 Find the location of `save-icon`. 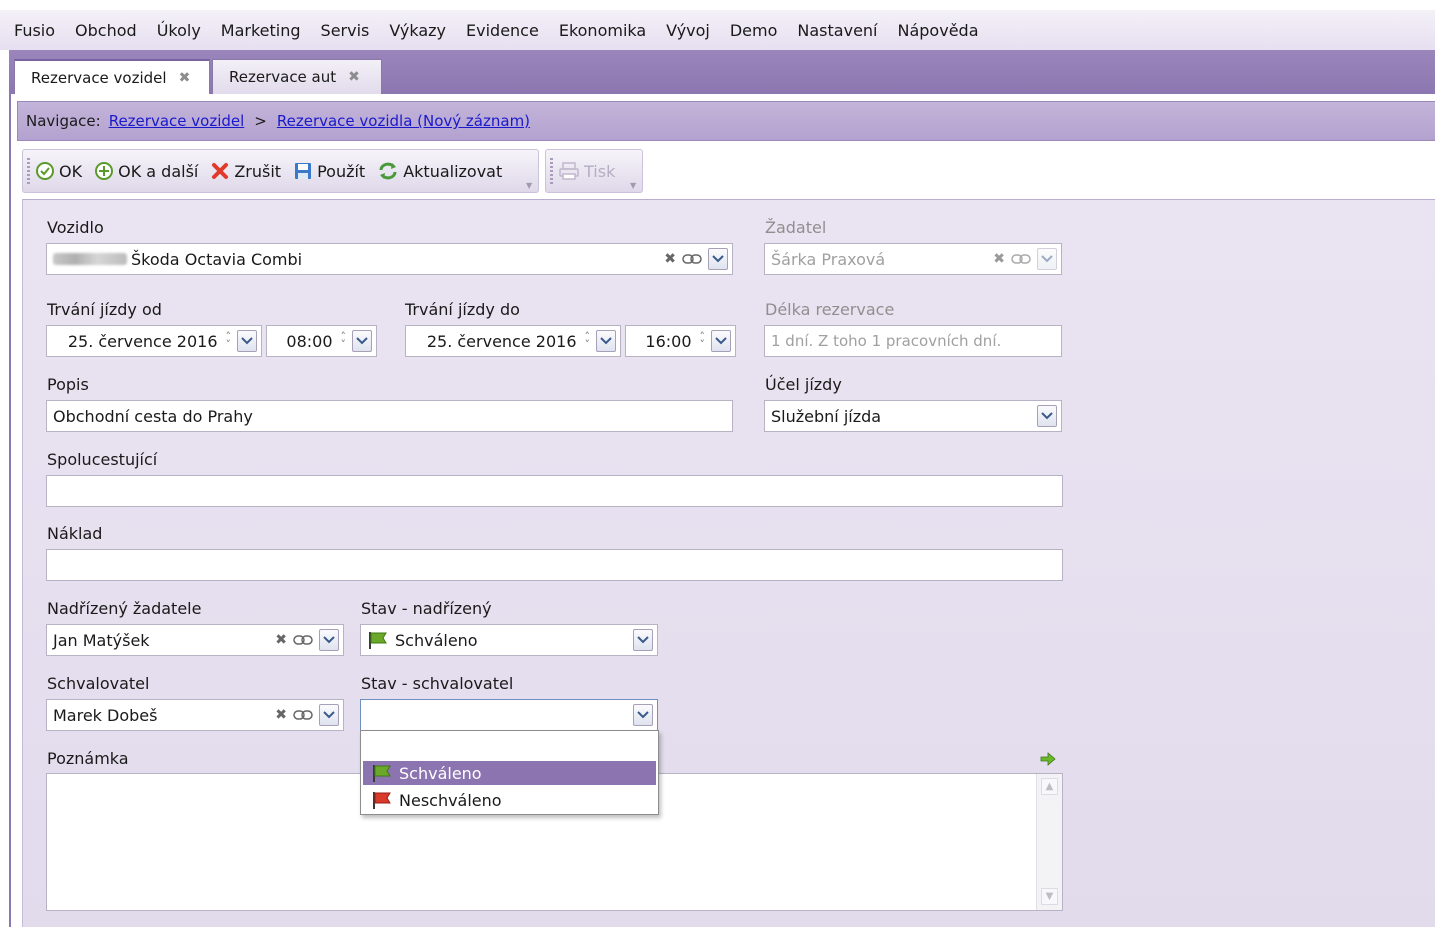

save-icon is located at coordinates (303, 171).